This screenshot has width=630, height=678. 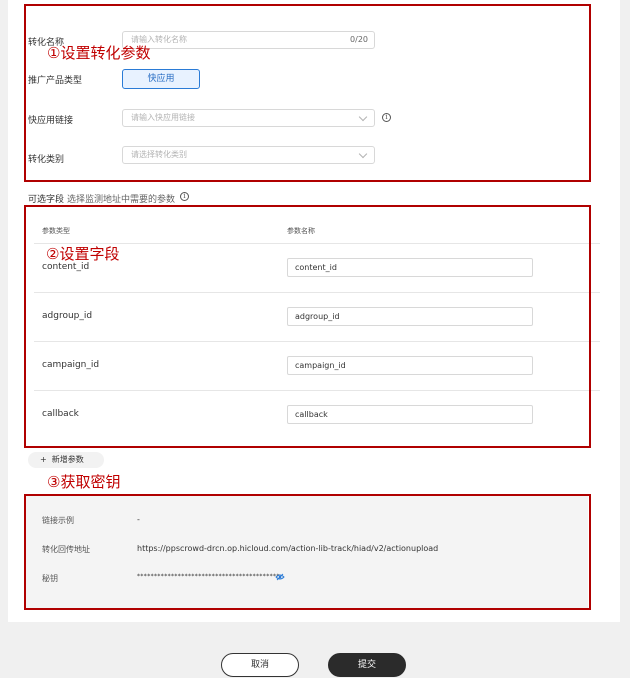 What do you see at coordinates (138, 519) in the screenshot?
I see `link-example-value: -` at bounding box center [138, 519].